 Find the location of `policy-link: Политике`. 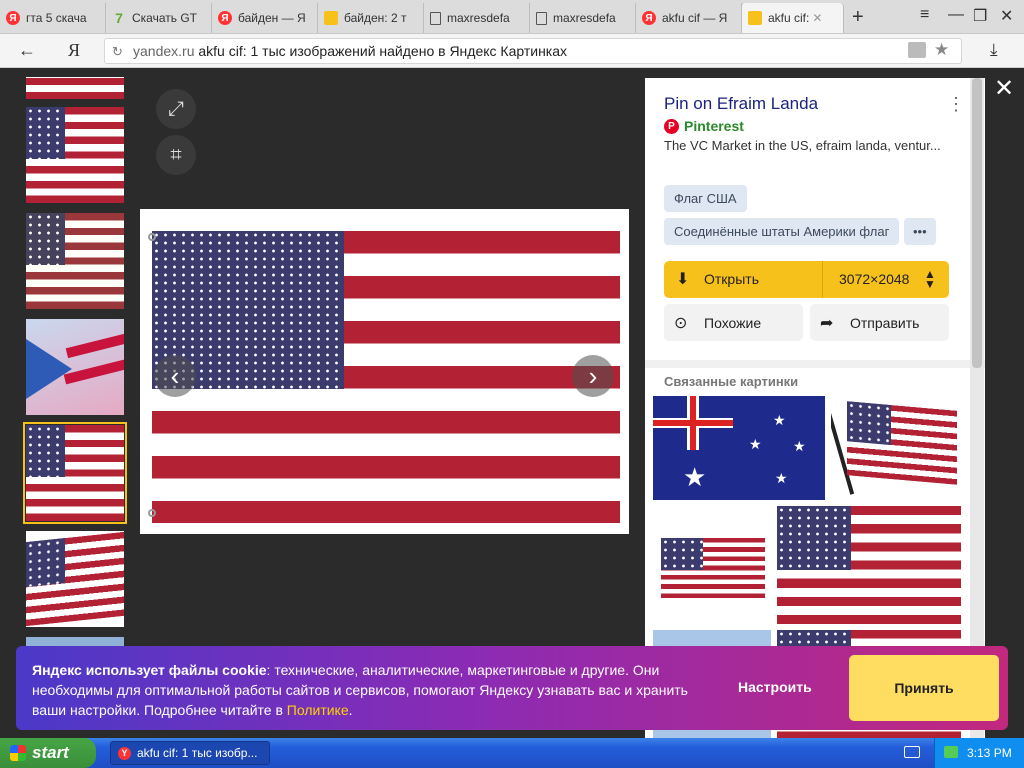

policy-link: Политике is located at coordinates (318, 710).